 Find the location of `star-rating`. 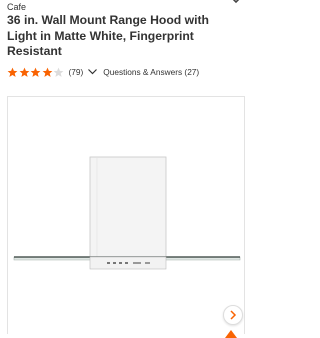

star-rating is located at coordinates (36, 72).